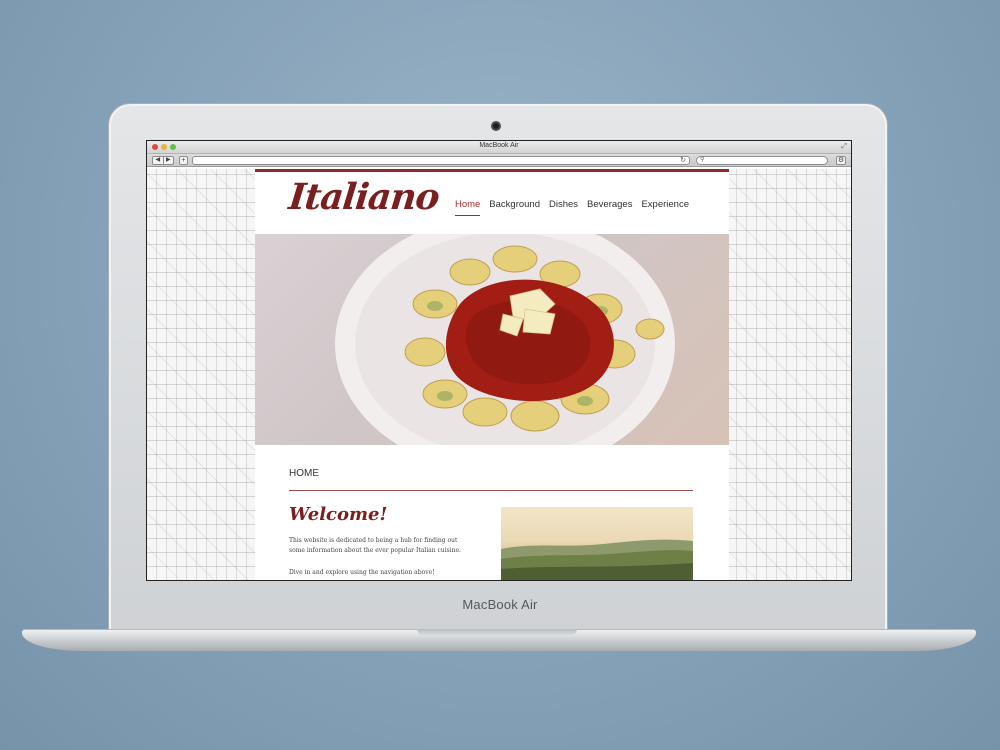 This screenshot has height=750, width=1000. What do you see at coordinates (665, 207) in the screenshot?
I see `nav-item-experience: Experience` at bounding box center [665, 207].